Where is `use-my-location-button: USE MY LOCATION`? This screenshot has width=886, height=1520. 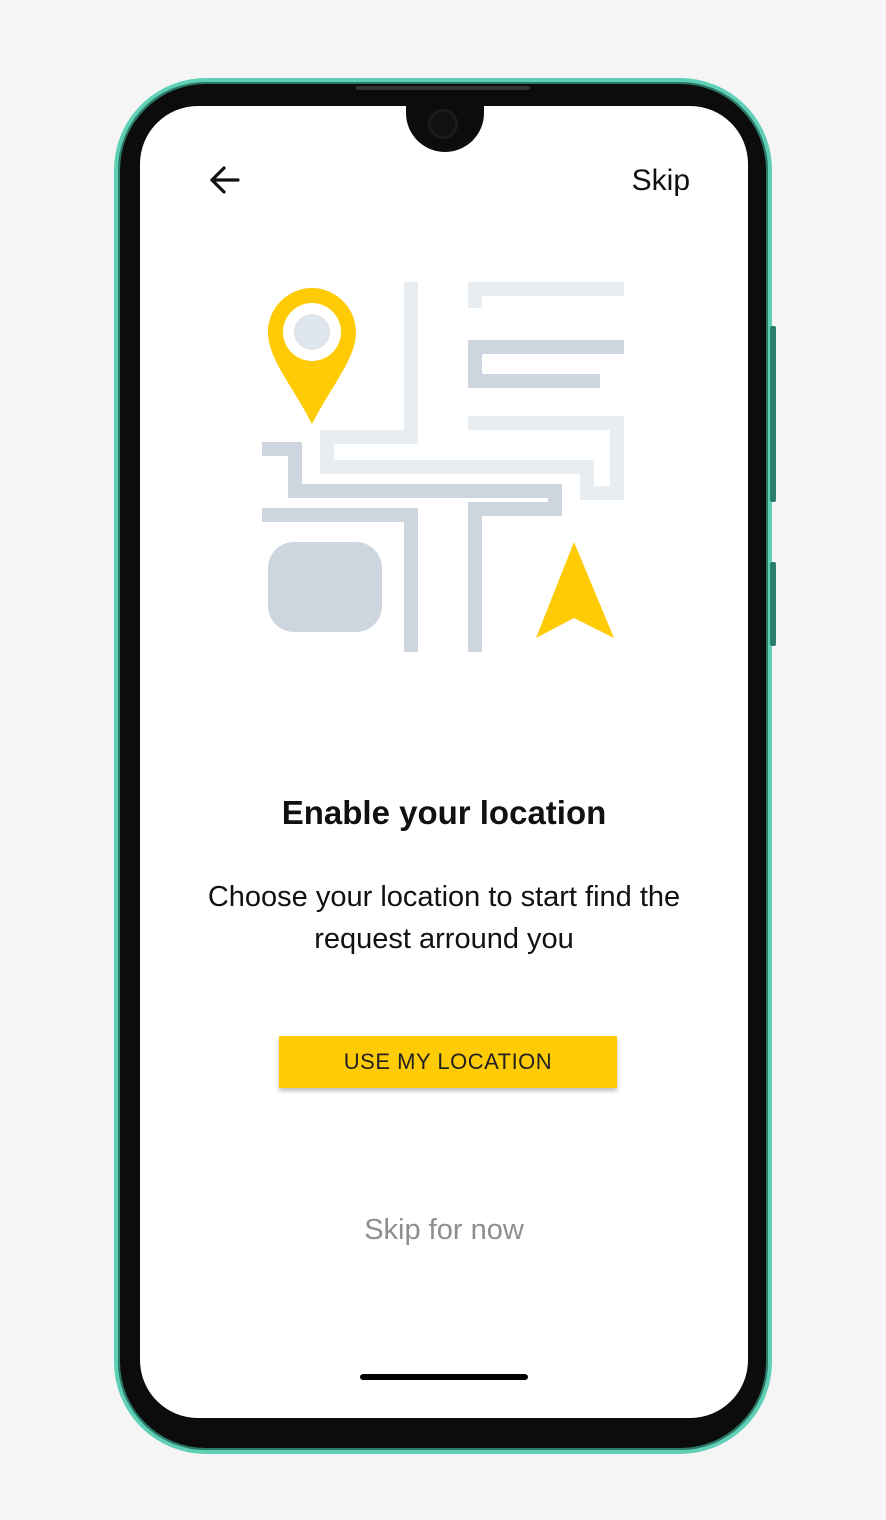
use-my-location-button: USE MY LOCATION is located at coordinates (448, 1062).